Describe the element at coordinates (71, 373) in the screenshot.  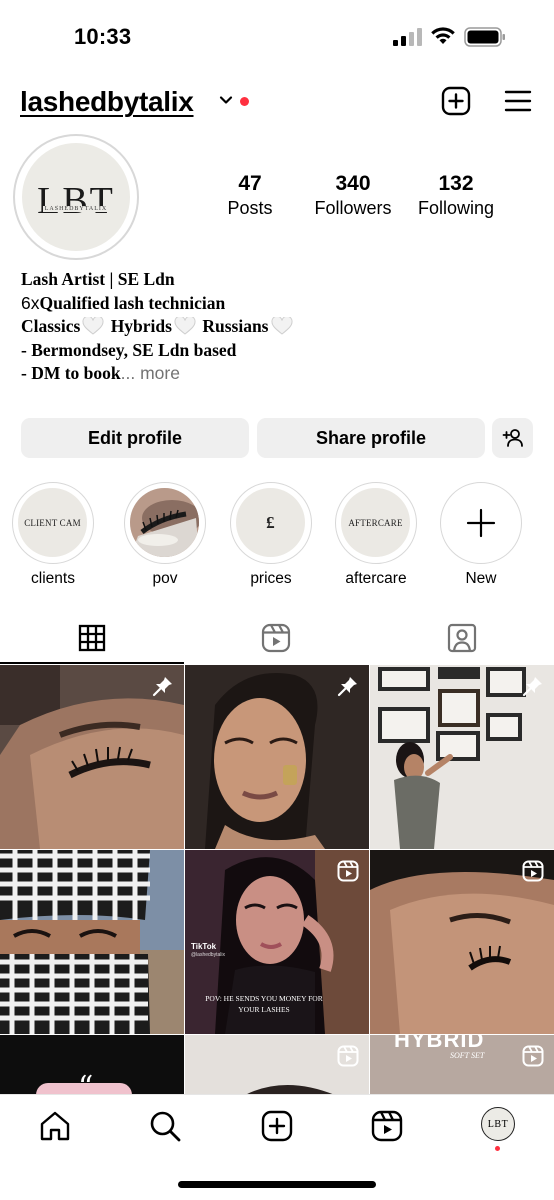
I see `bio-book-text: - DM to book` at that location.